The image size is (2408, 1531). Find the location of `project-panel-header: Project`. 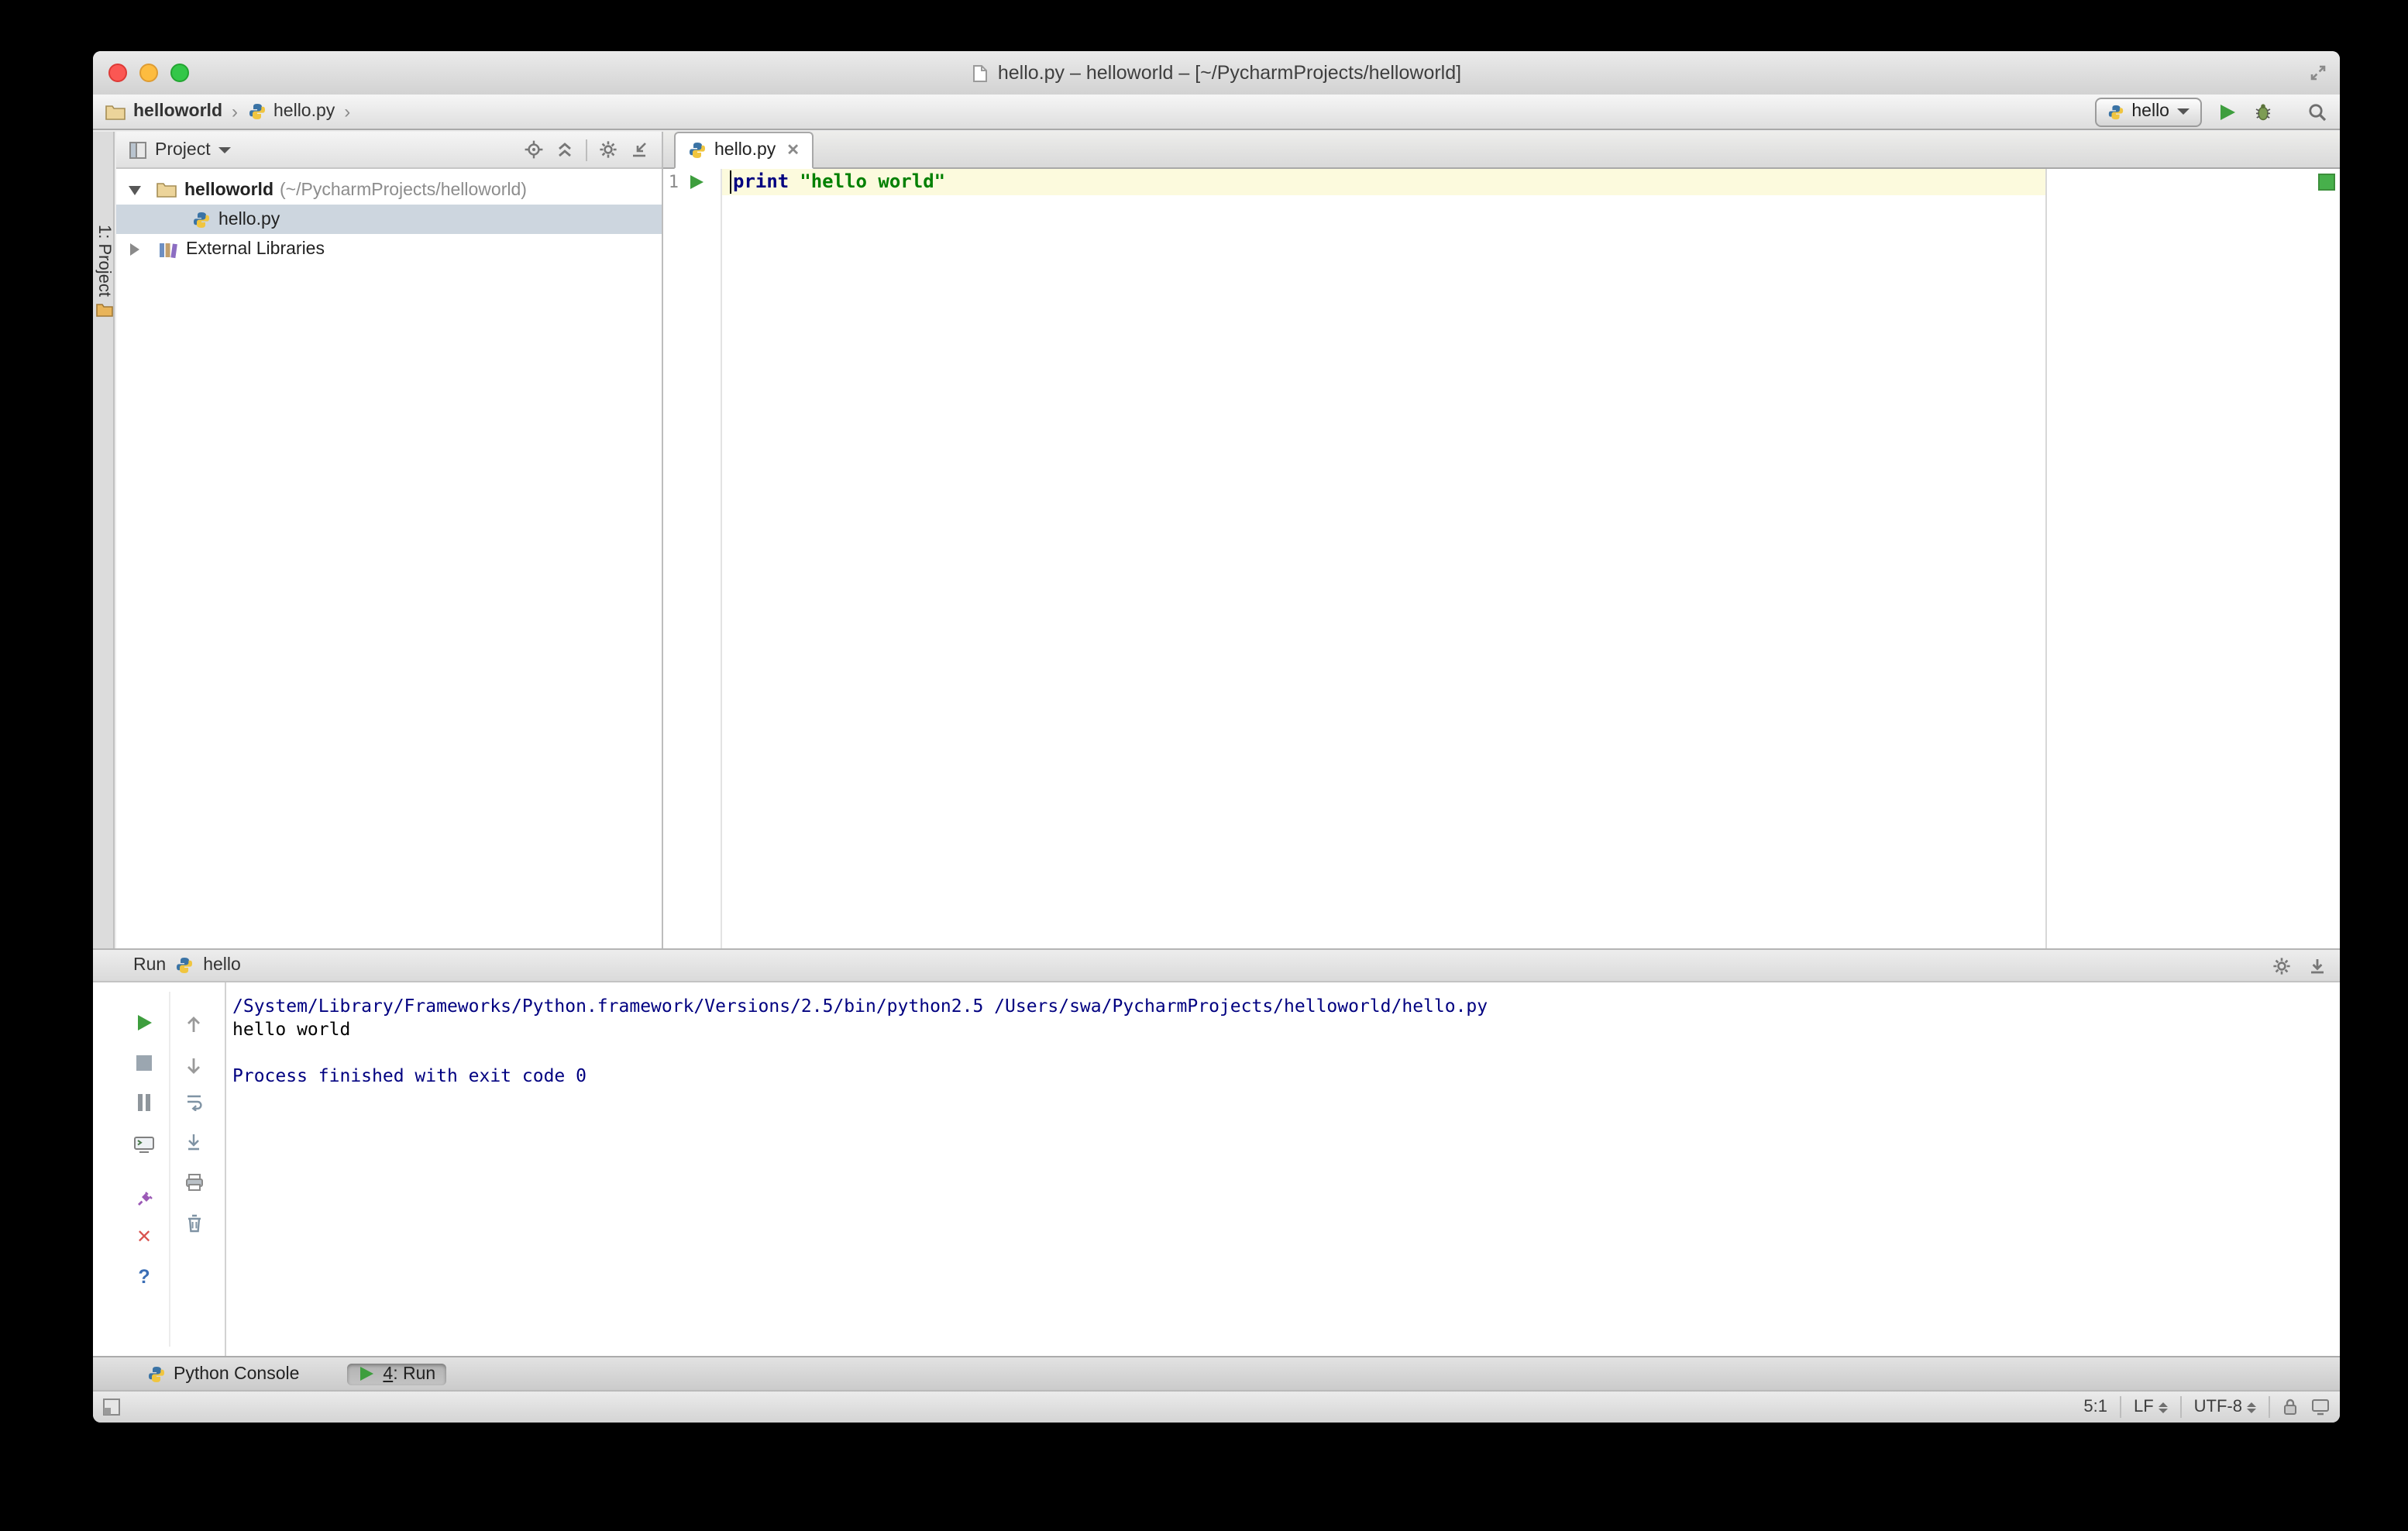

project-panel-header: Project is located at coordinates (389, 150).